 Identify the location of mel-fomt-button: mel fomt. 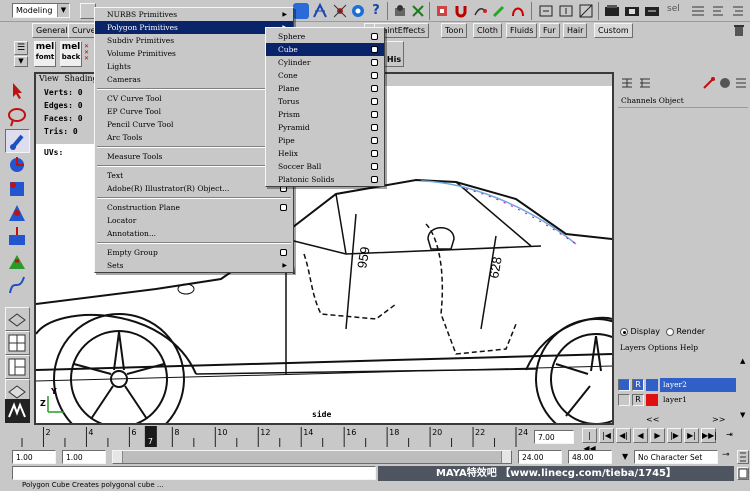
(45, 54).